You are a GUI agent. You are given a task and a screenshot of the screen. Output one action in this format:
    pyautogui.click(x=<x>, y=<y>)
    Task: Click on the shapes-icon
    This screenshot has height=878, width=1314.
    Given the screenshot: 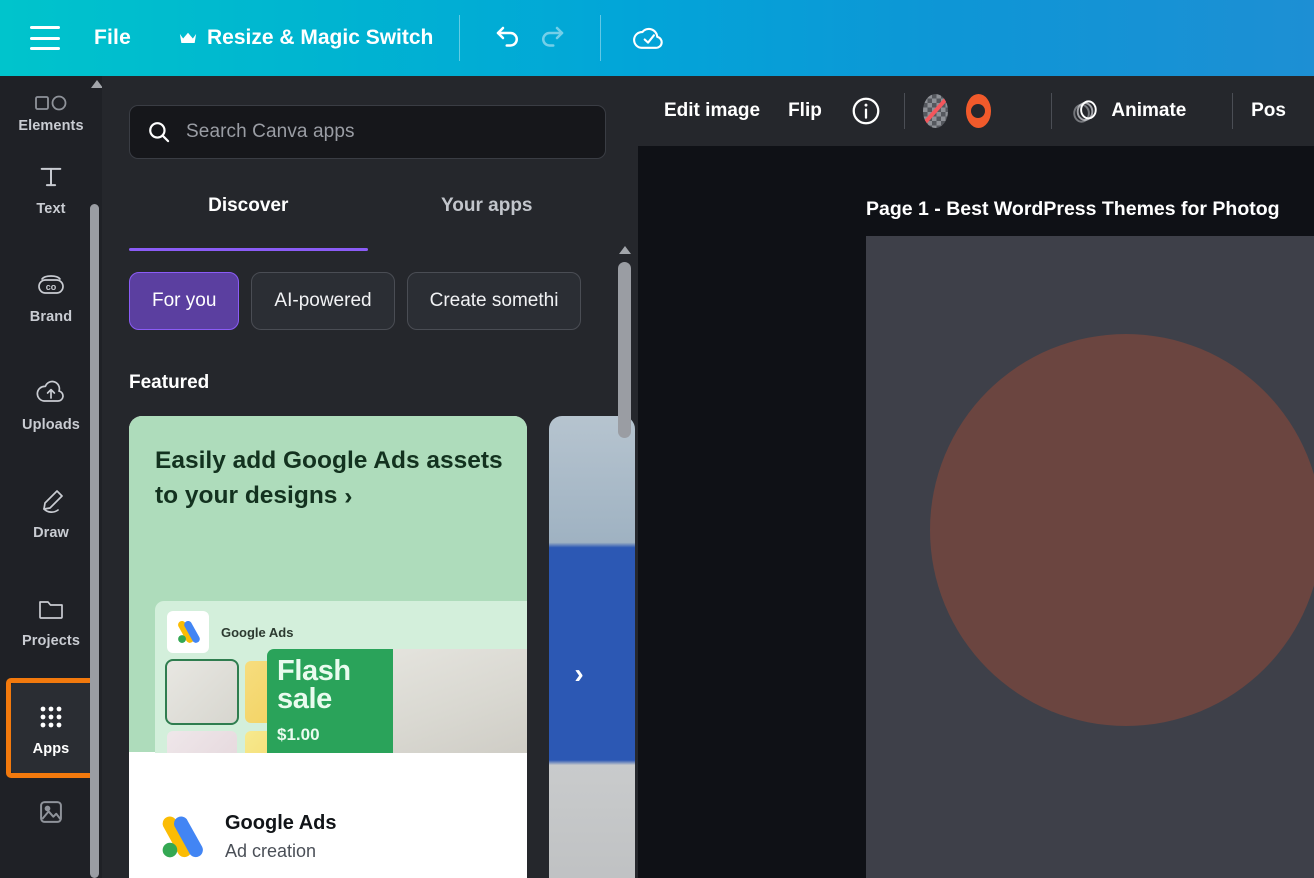 What is the action you would take?
    pyautogui.click(x=51, y=103)
    